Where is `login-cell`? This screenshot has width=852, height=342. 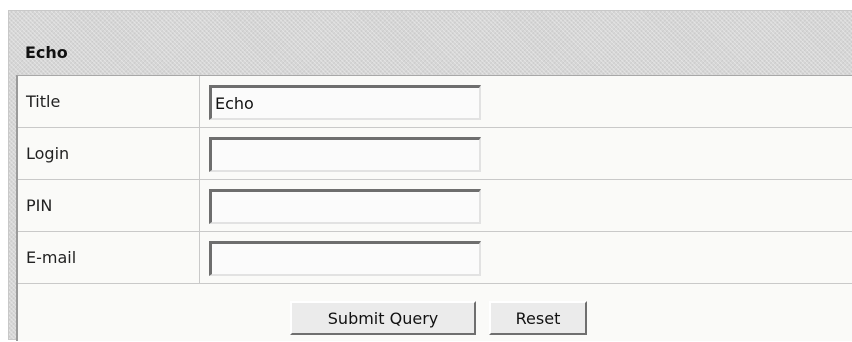
login-cell is located at coordinates (526, 153).